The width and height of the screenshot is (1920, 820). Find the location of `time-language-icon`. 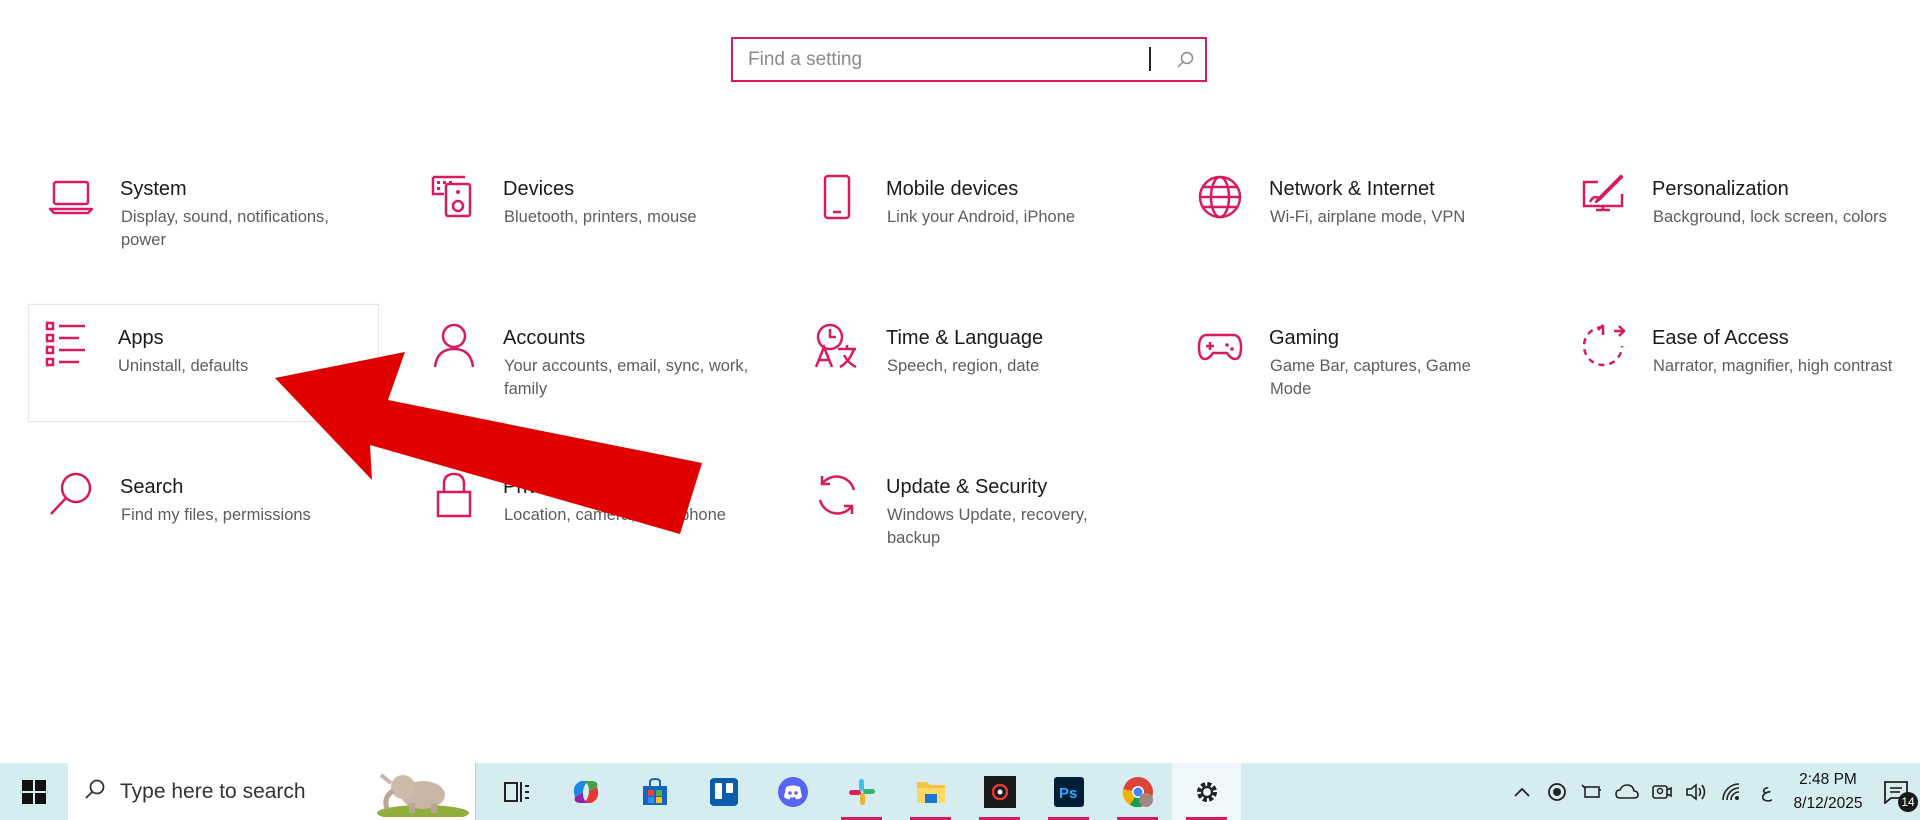

time-language-icon is located at coordinates (837, 346).